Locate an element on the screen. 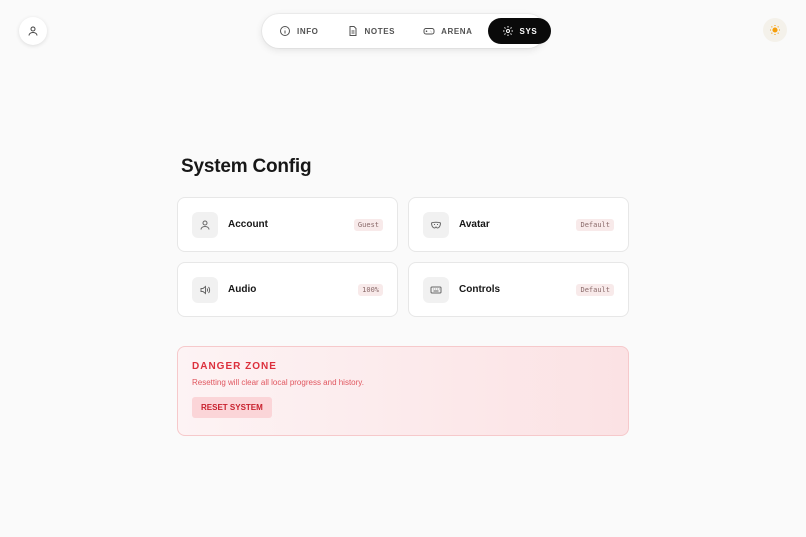  theme-toggle-button is located at coordinates (775, 30).